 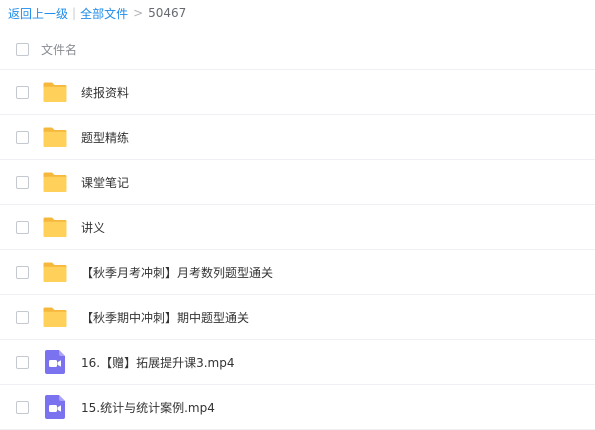 What do you see at coordinates (297, 362) in the screenshot?
I see `file-row: 16.【赠】拓展提升课3.mp4` at bounding box center [297, 362].